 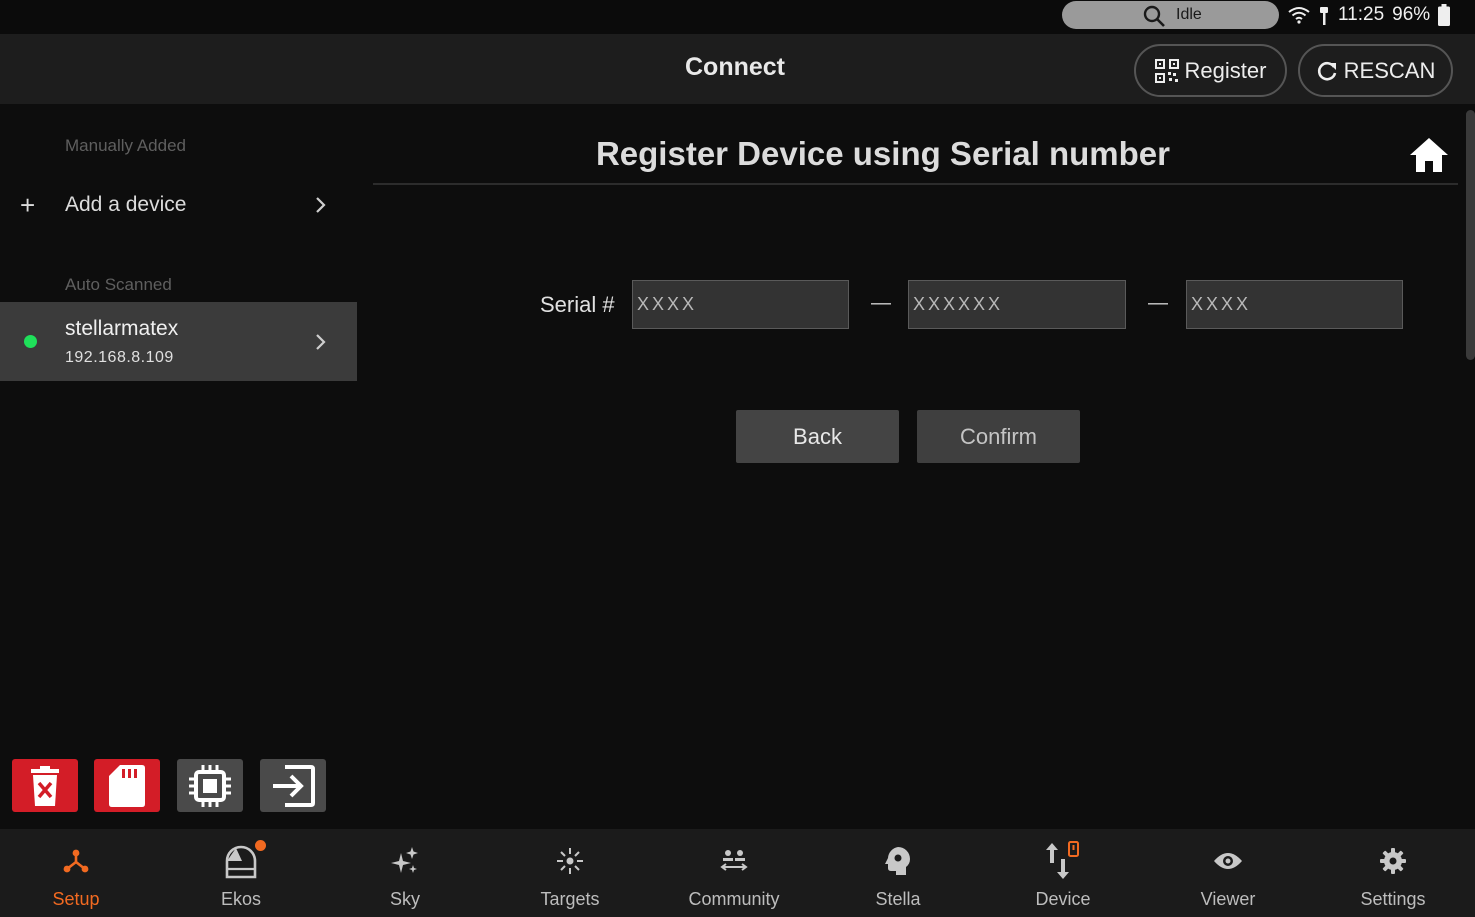 What do you see at coordinates (1411, 14) in the screenshot?
I see `battery-percent: 96%` at bounding box center [1411, 14].